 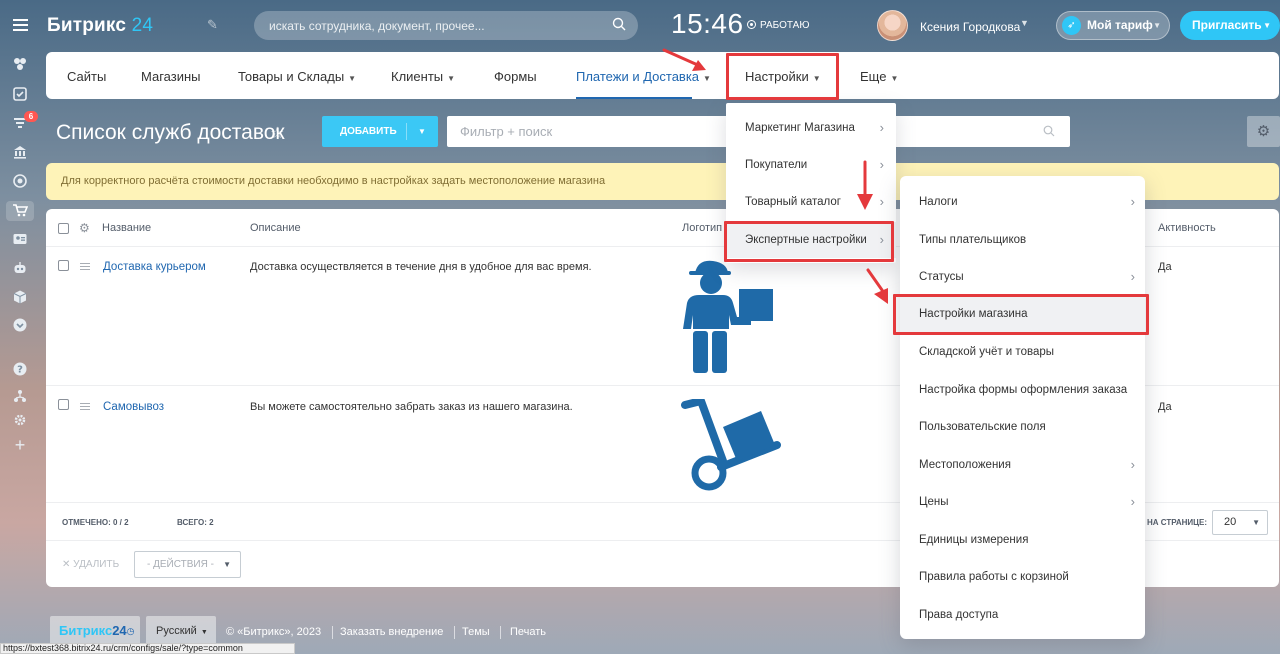 What do you see at coordinates (1263, 131) in the screenshot?
I see `page-settings-gear-icon: ⚙` at bounding box center [1263, 131].